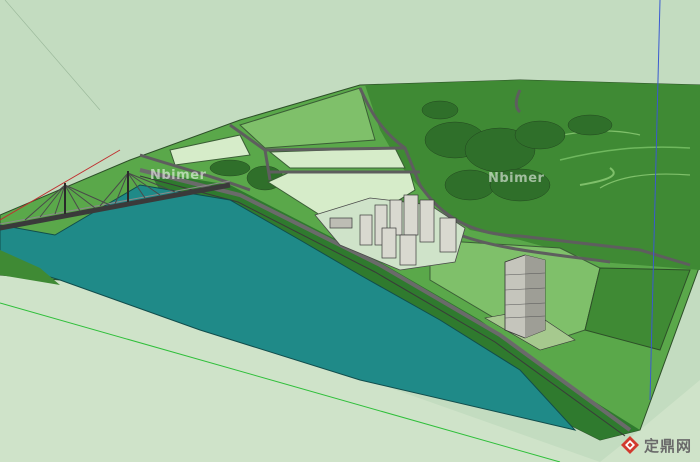  What do you see at coordinates (178, 175) in the screenshot?
I see `watermark-left: Nbimer` at bounding box center [178, 175].